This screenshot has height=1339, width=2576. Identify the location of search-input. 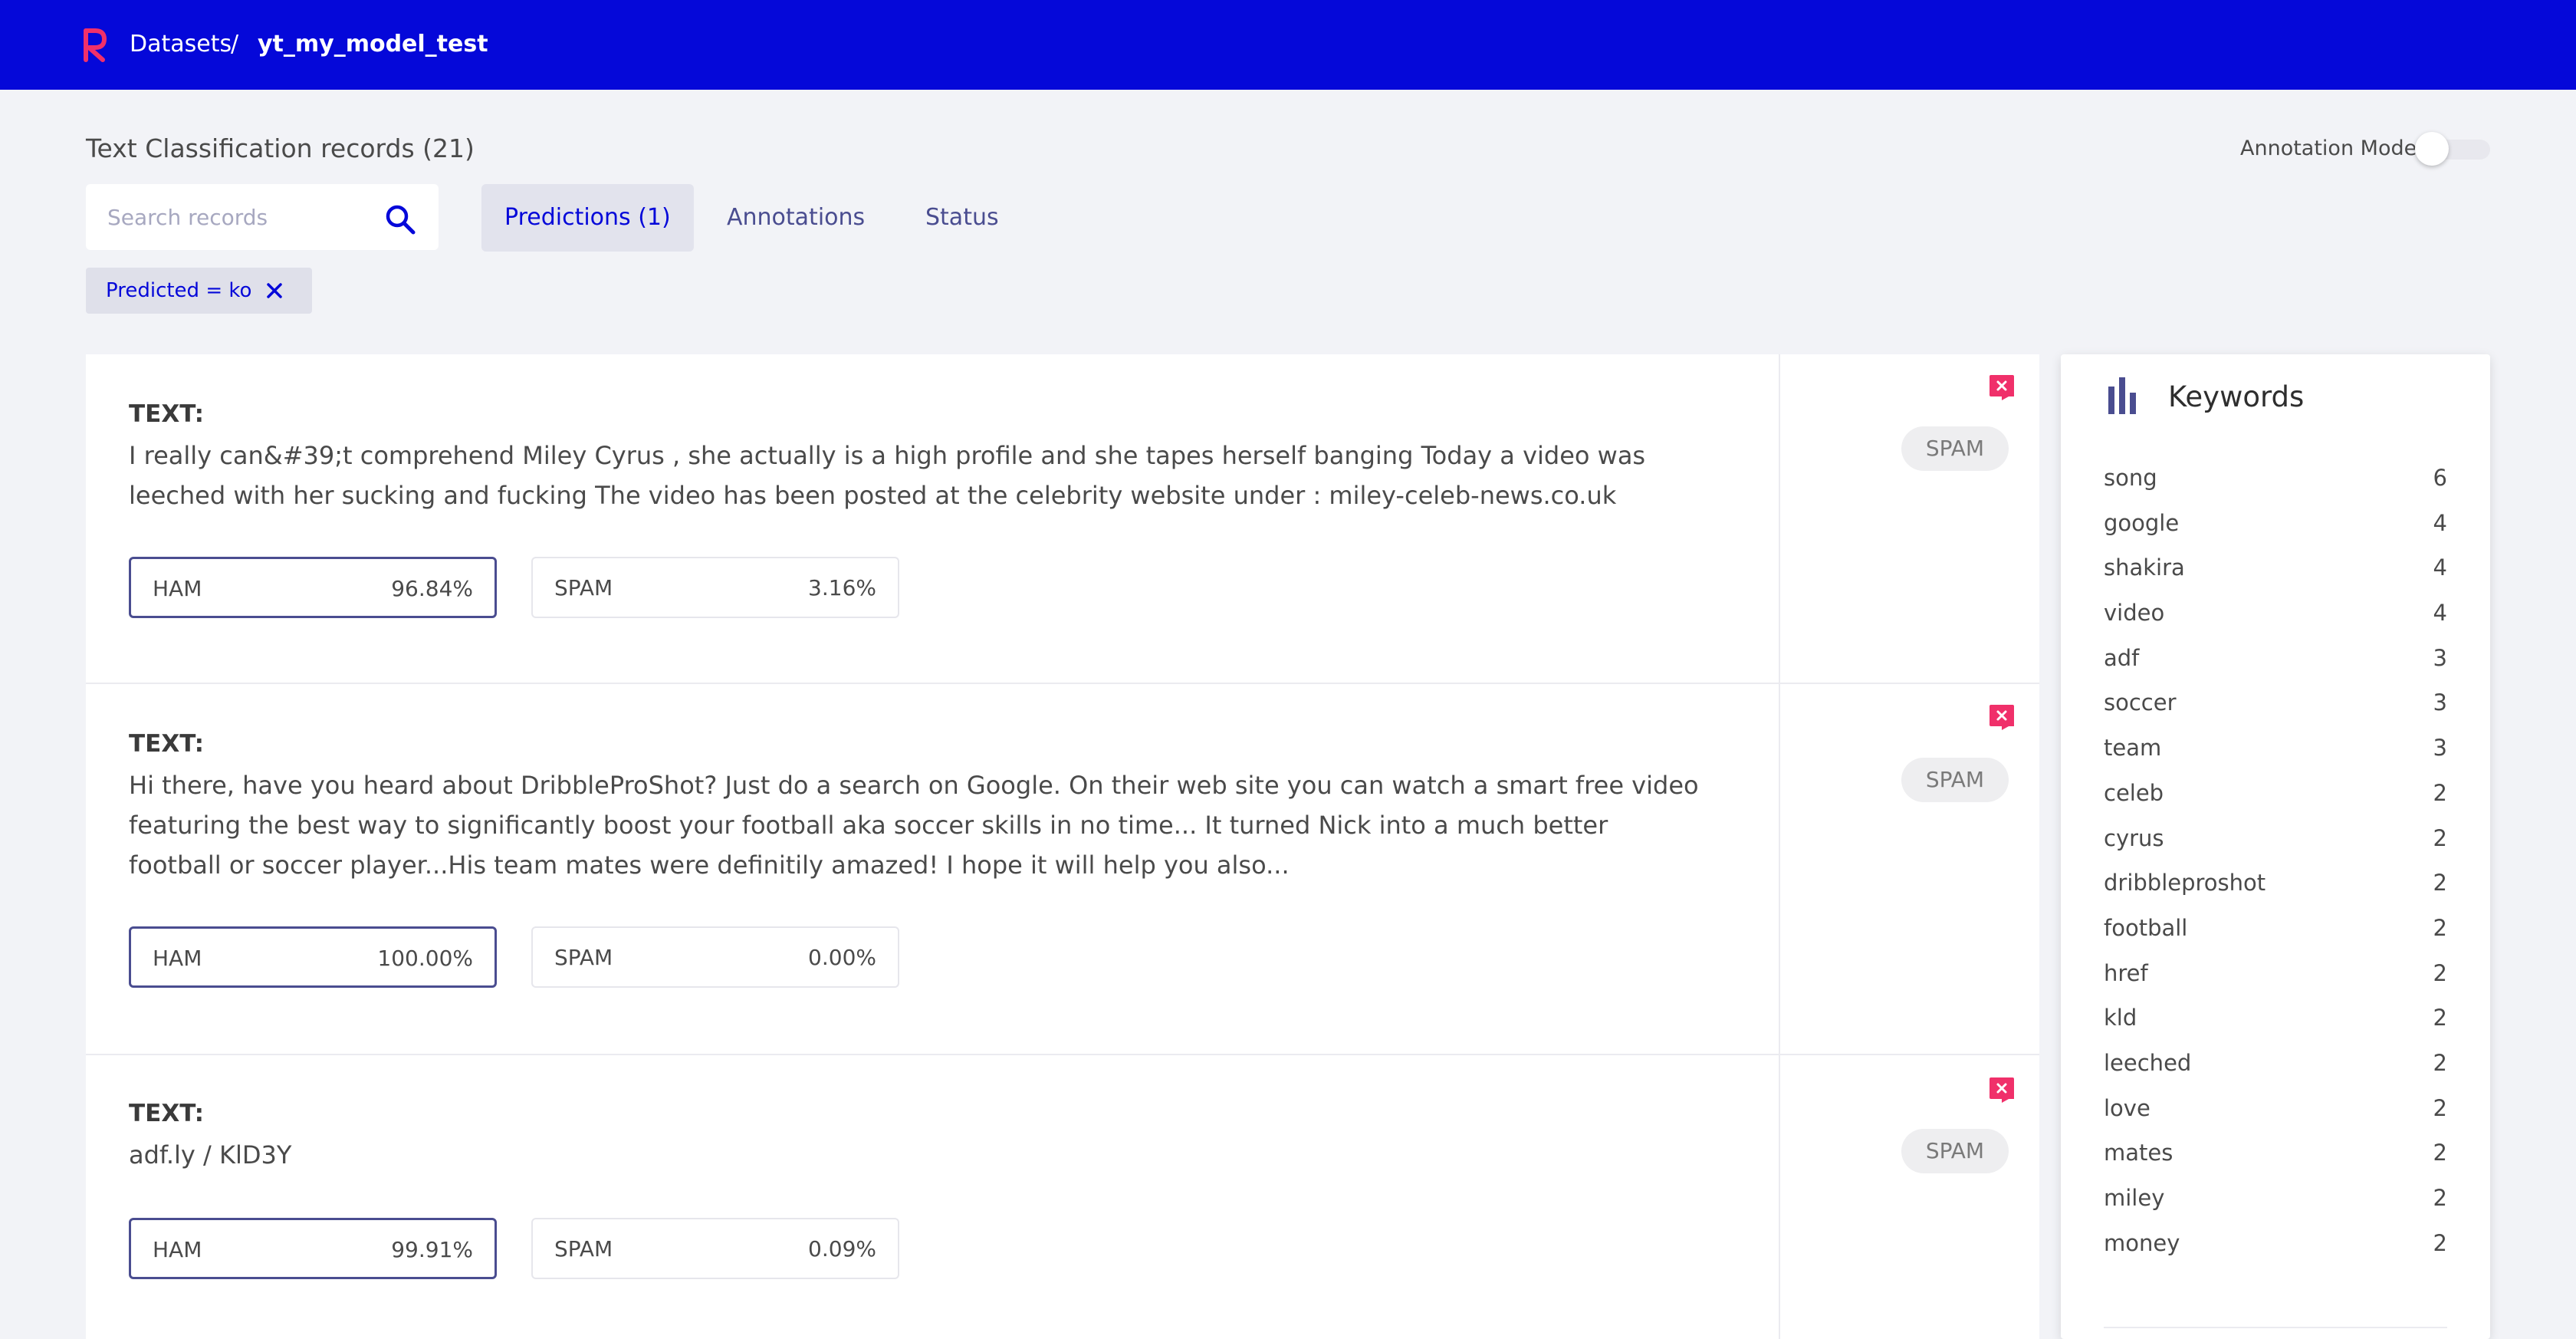
(238, 217).